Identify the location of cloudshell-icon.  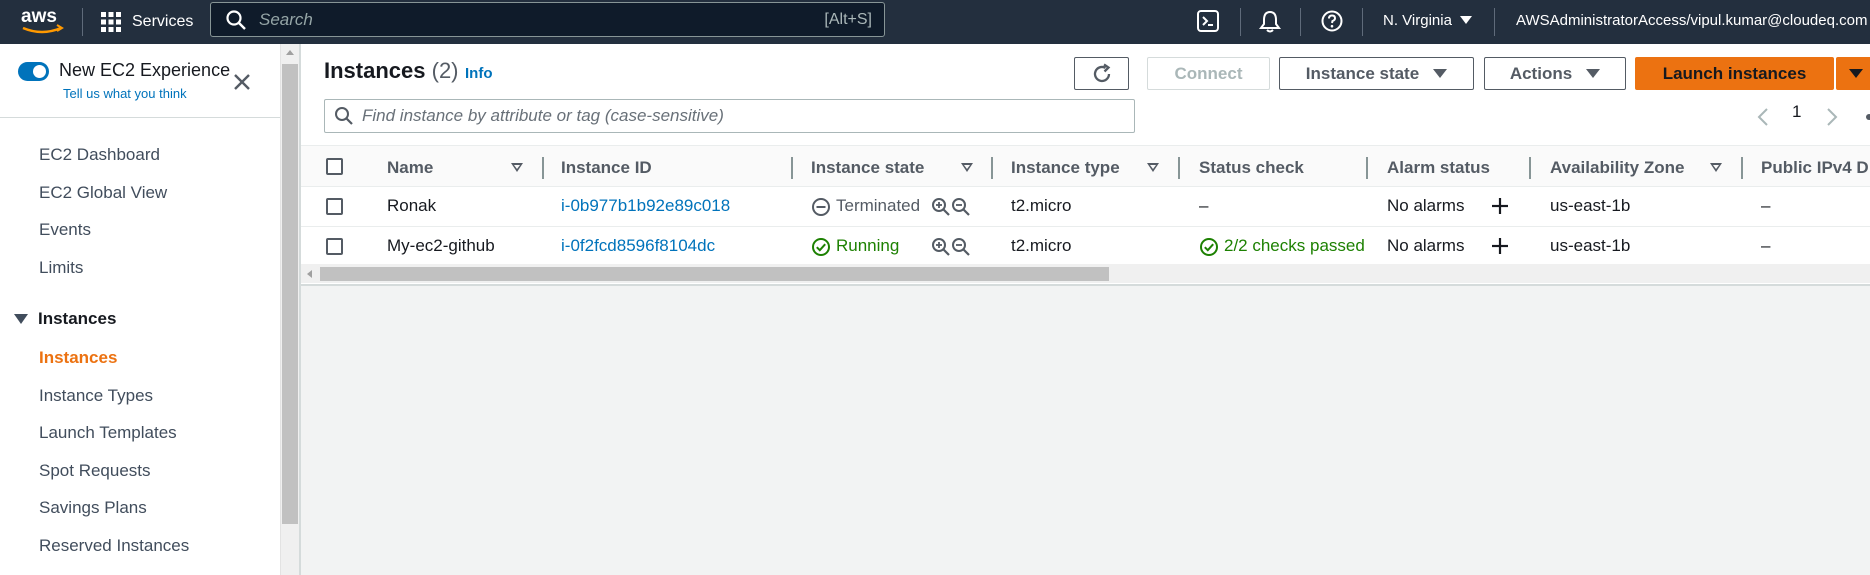
(1208, 21).